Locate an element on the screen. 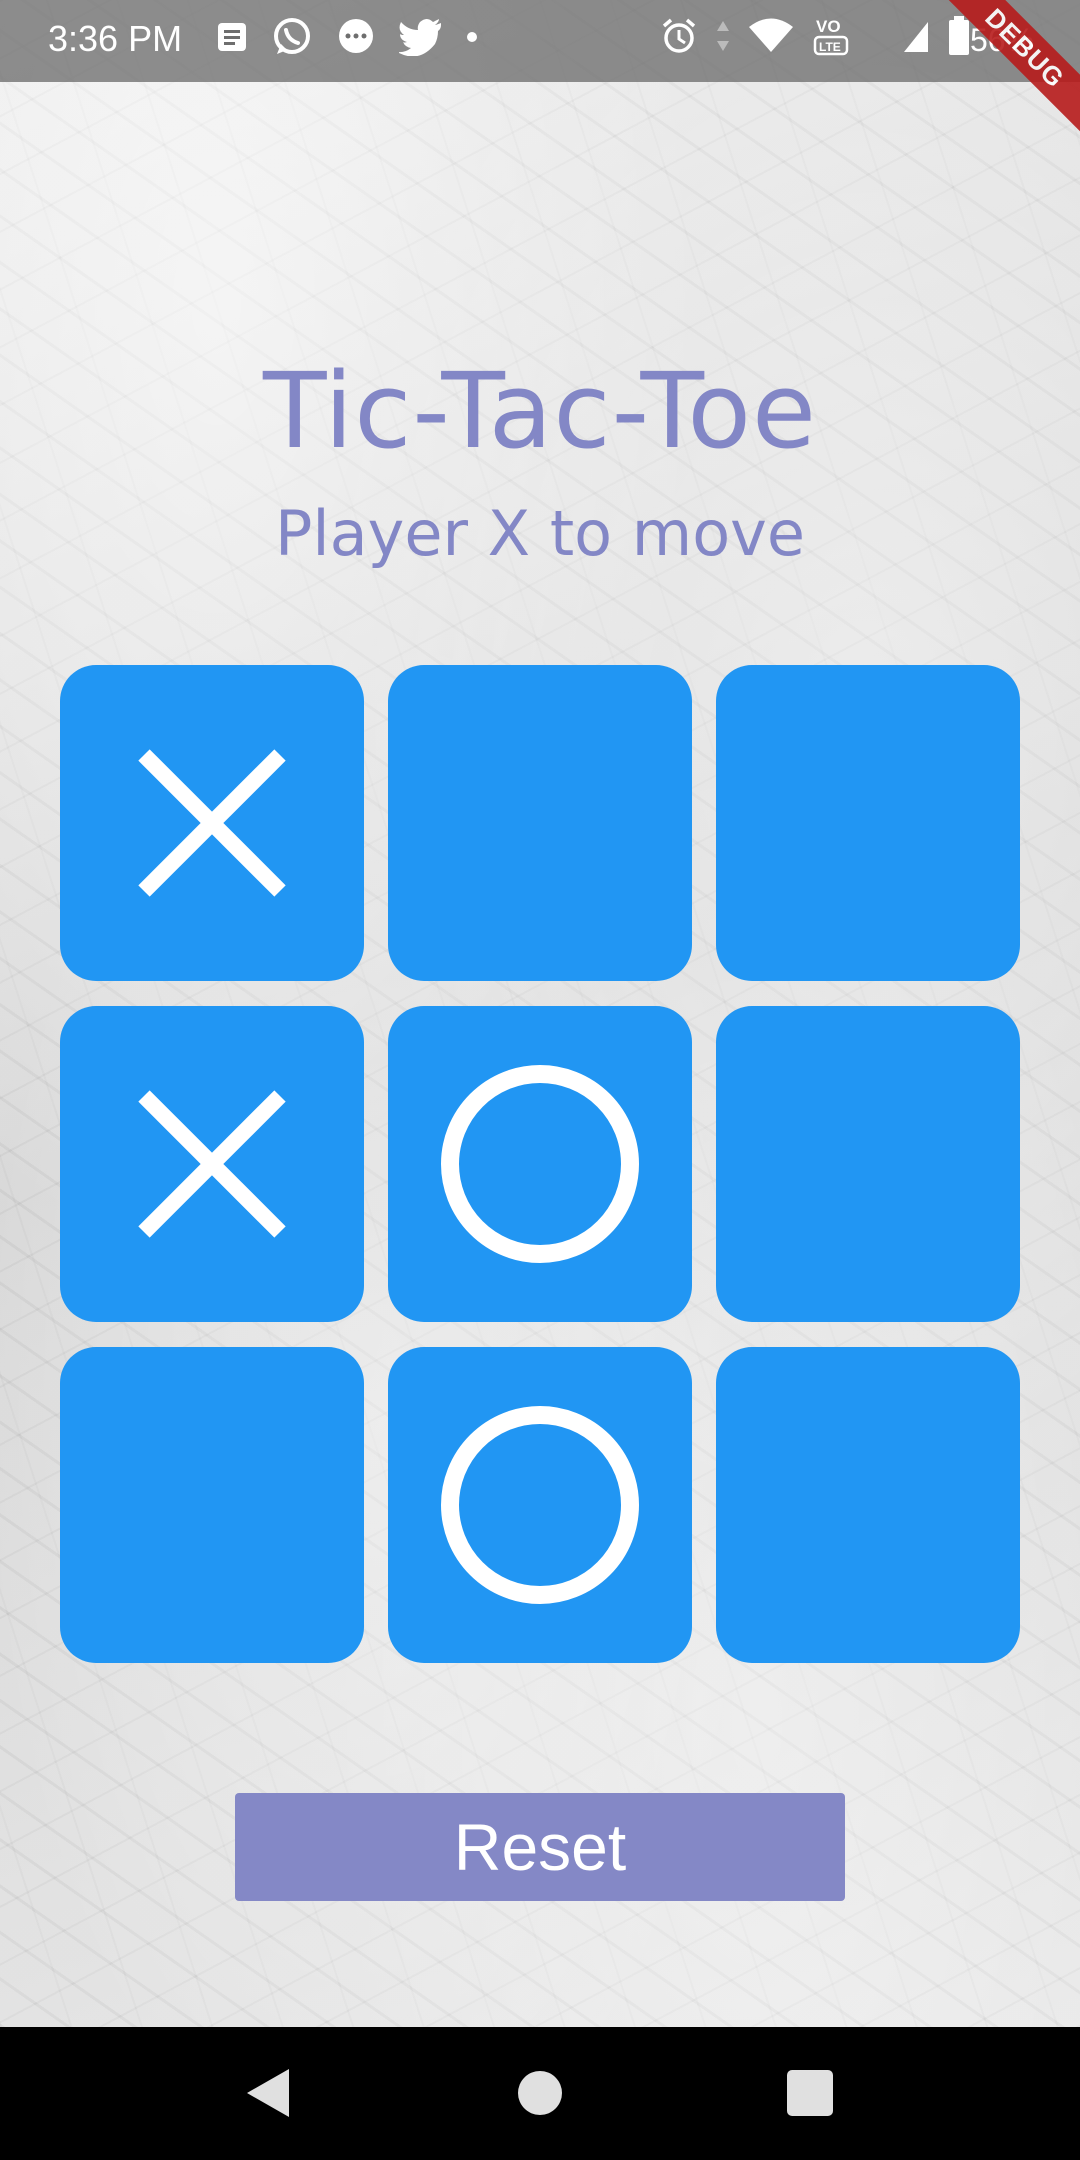 The image size is (1080, 2160). alarm-icon is located at coordinates (679, 35).